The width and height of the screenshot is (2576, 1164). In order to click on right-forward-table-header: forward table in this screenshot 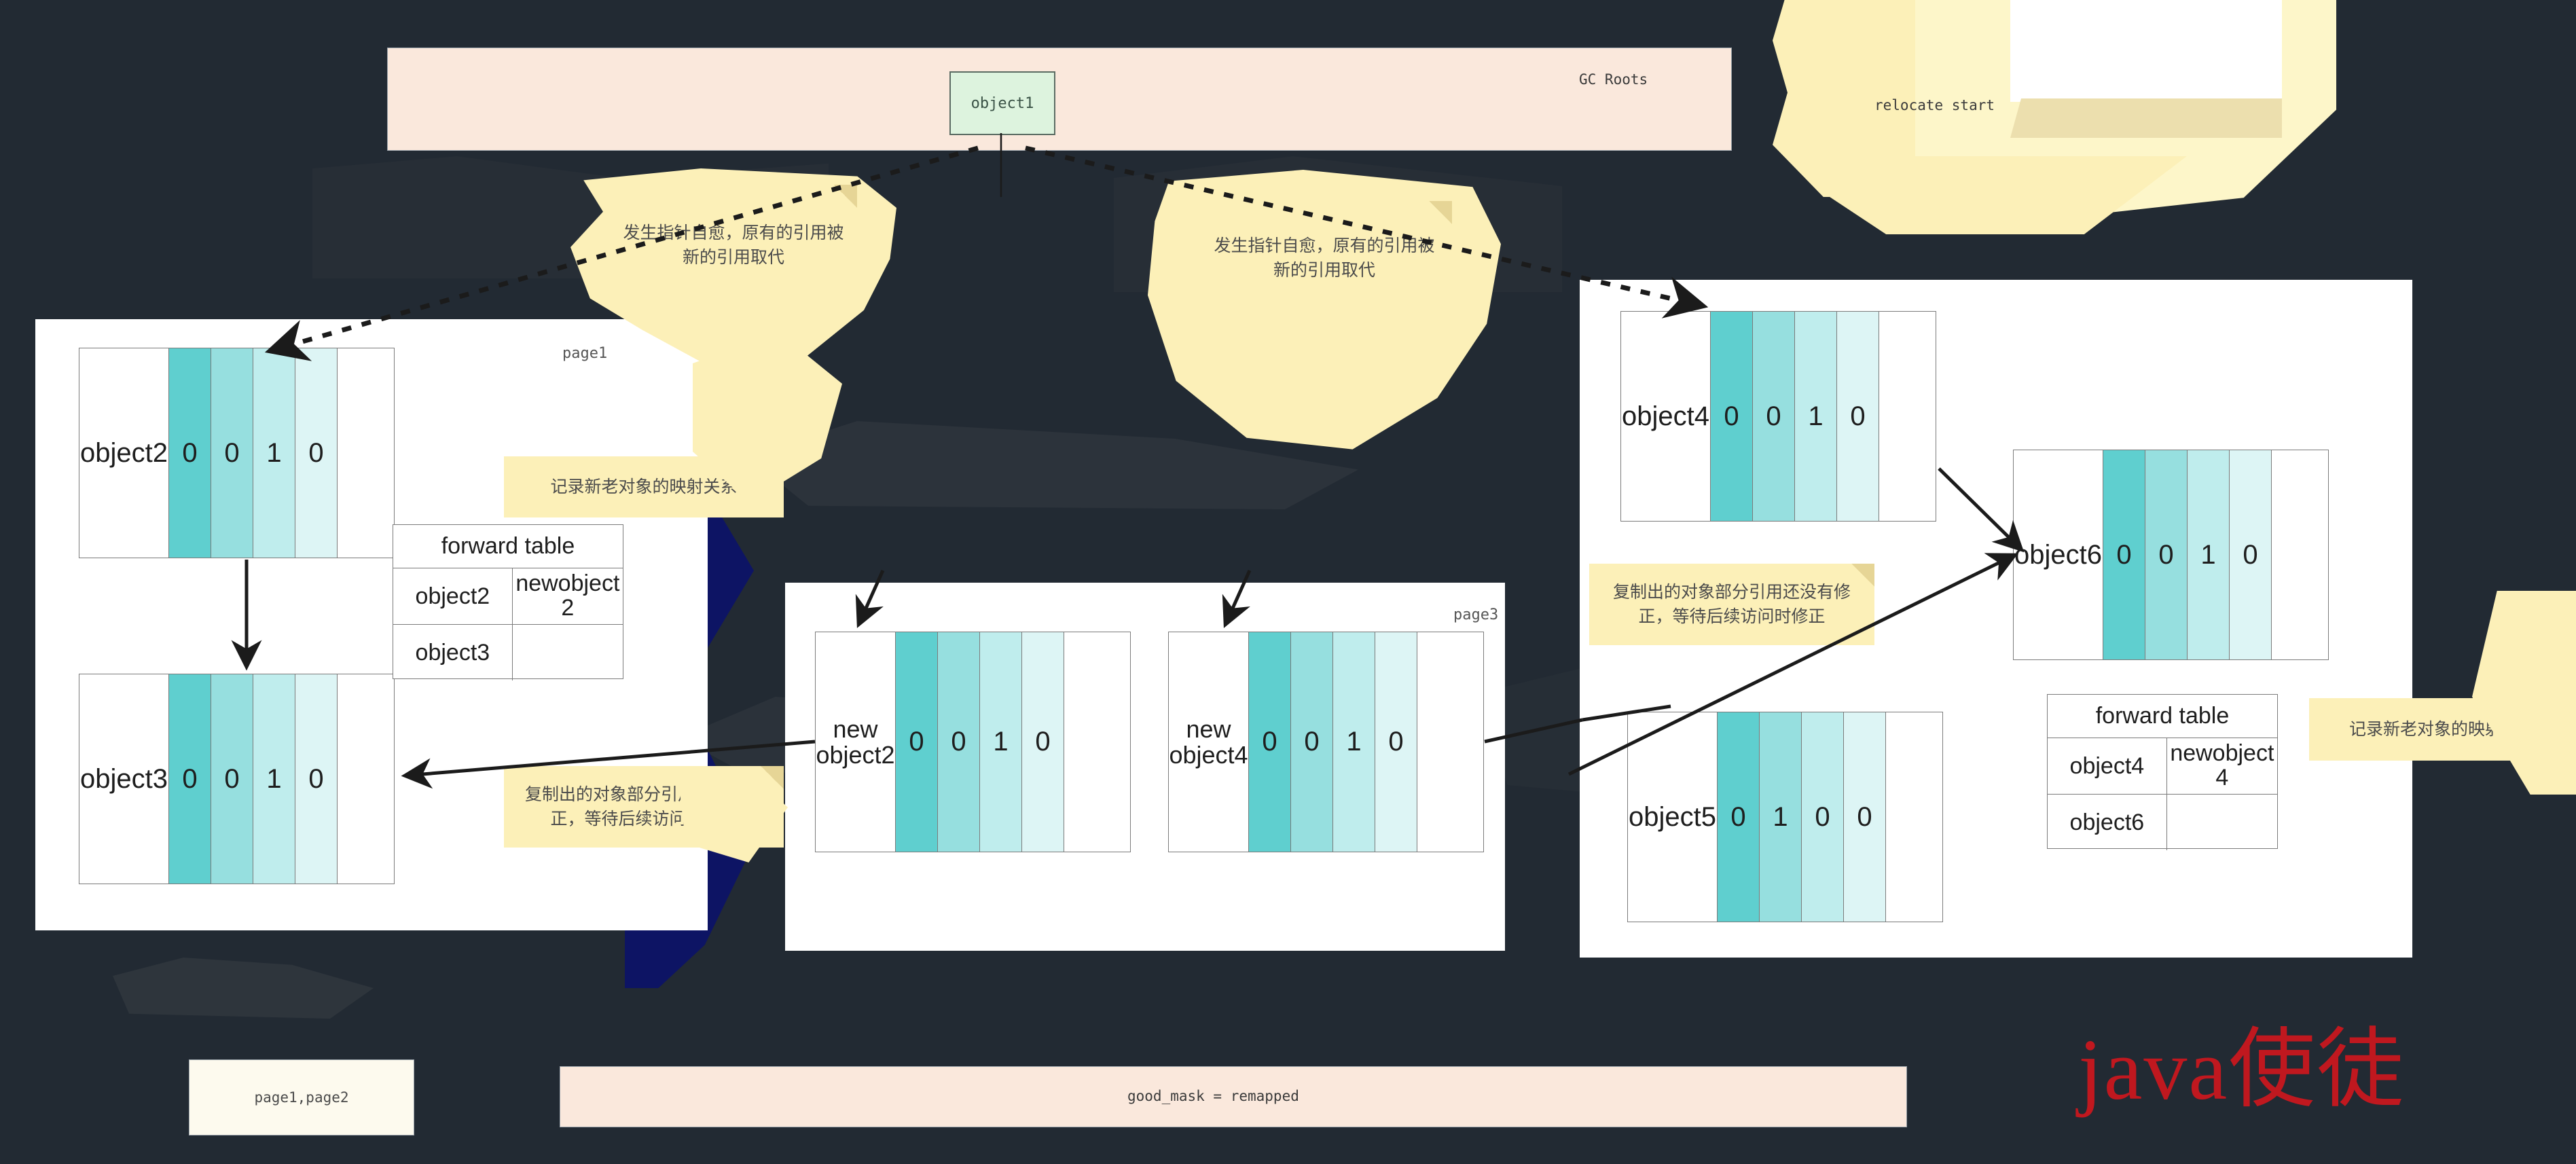, I will do `click(2162, 716)`.